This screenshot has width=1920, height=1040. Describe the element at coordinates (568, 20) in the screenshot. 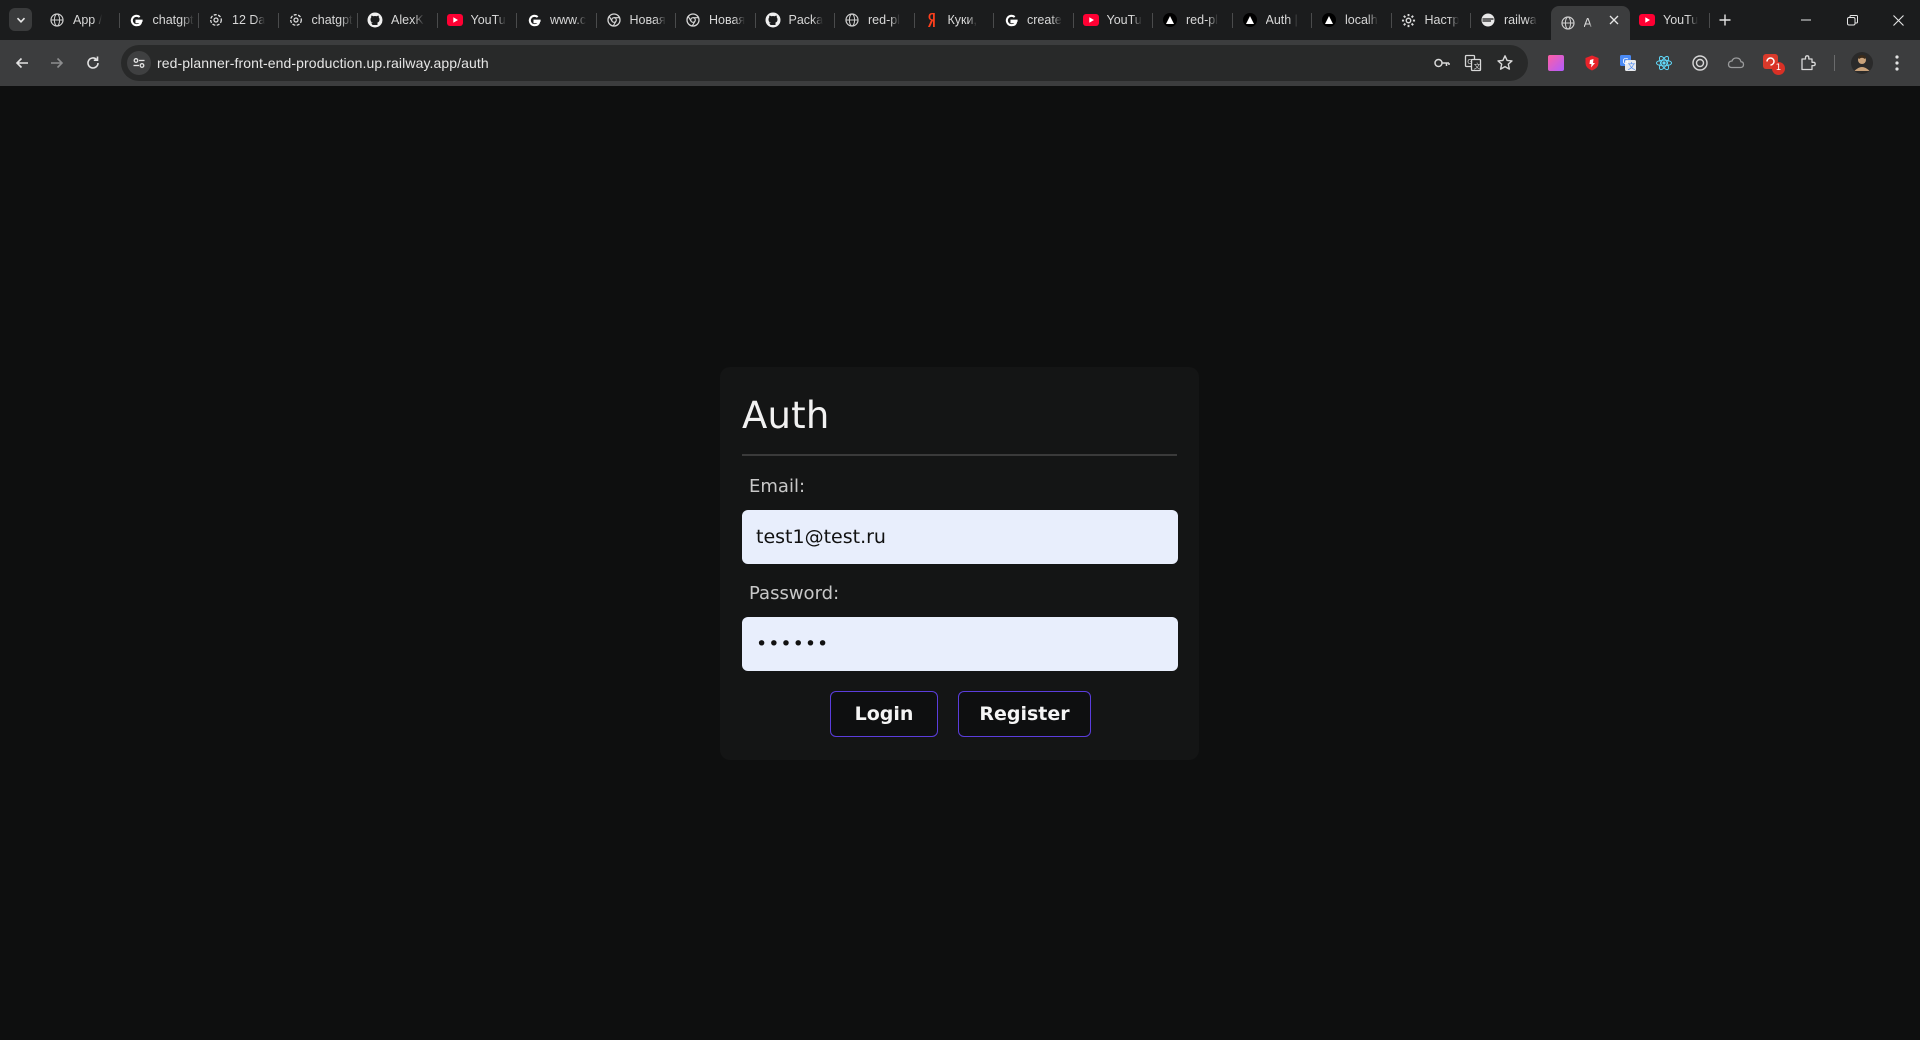

I see `tab-title: www.c` at that location.